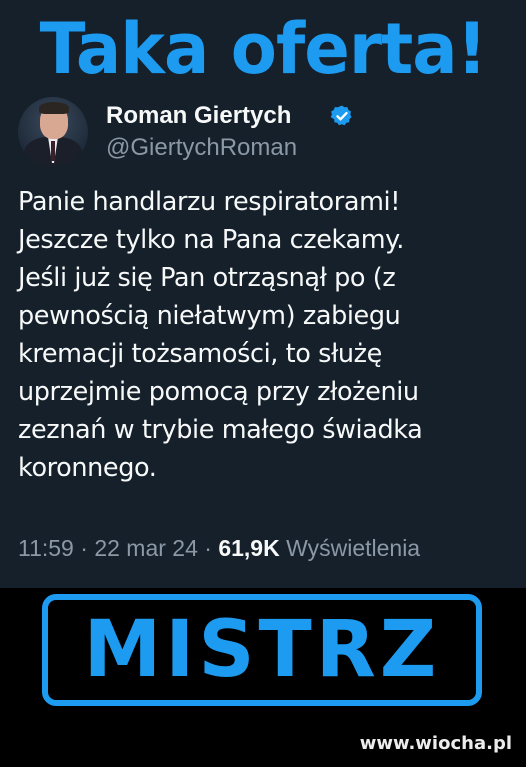 The height and width of the screenshot is (767, 526). Describe the element at coordinates (209, 316) in the screenshot. I see `tweet-text-line: pewnością niełatwym) zabiegu` at that location.